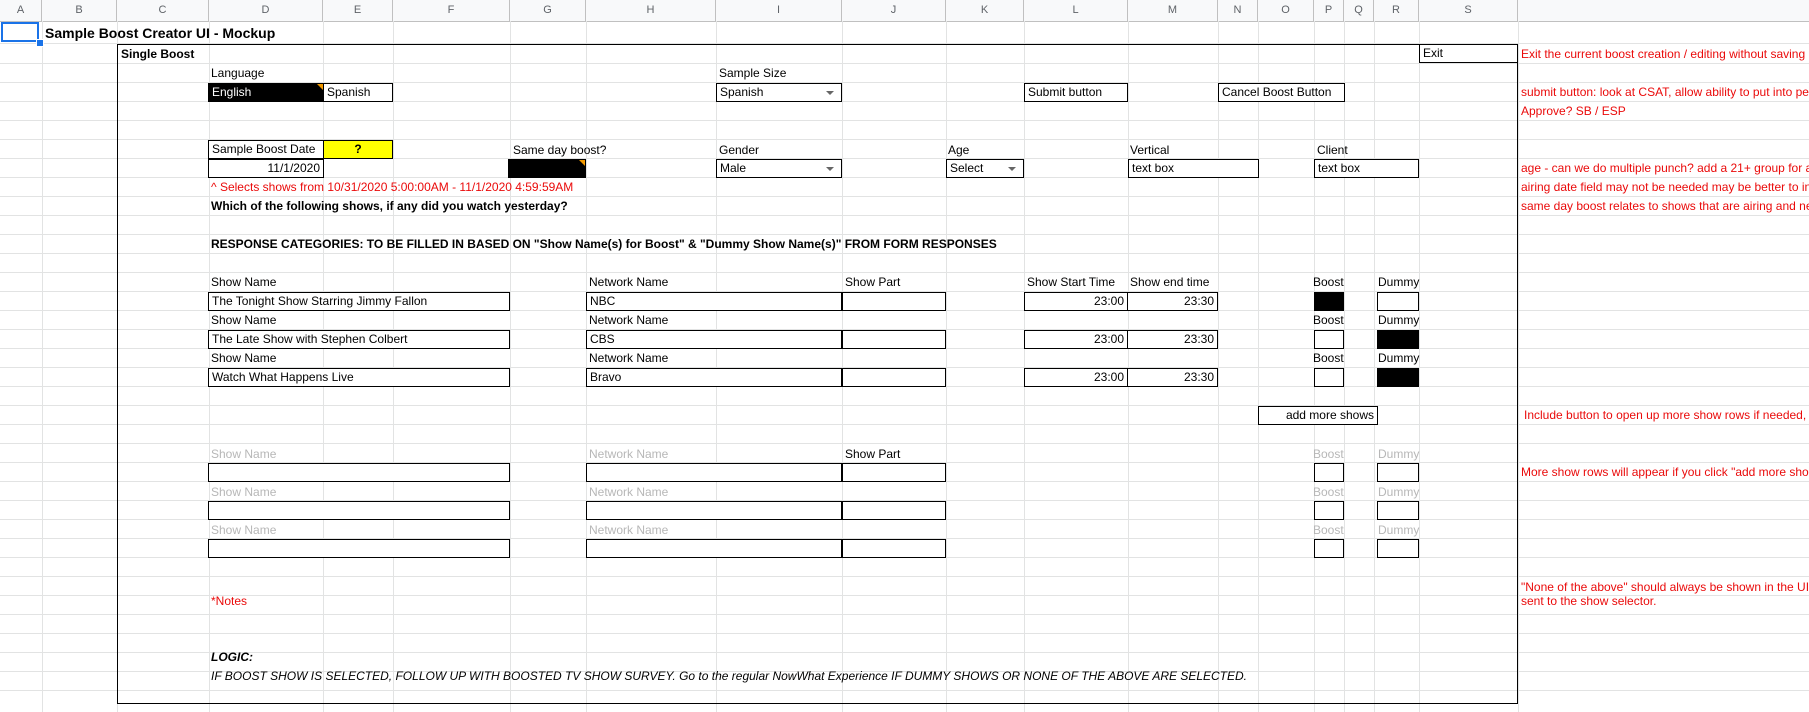 This screenshot has height=712, width=1809. Describe the element at coordinates (359, 377) in the screenshot. I see `show-name-field: Watch What Happens Live` at that location.